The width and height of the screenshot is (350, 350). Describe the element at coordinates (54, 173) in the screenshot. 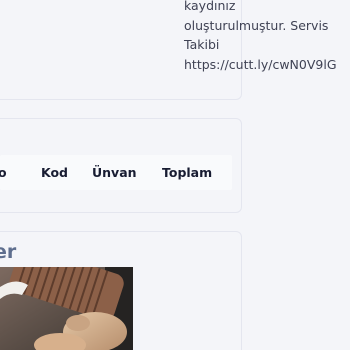

I see `column-header-kod: Kod` at that location.